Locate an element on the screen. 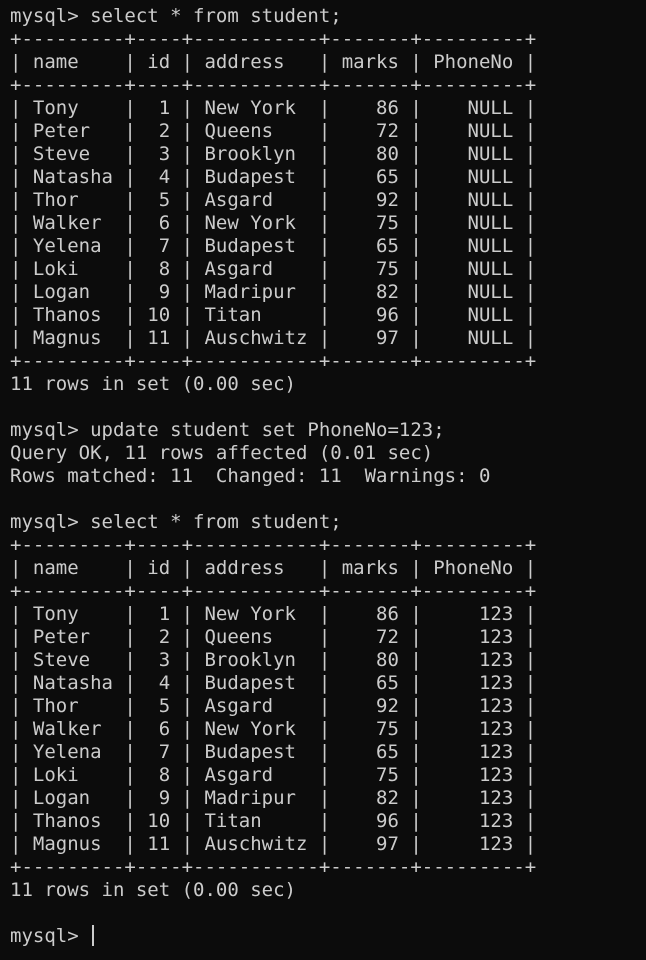 Image resolution: width=646 pixels, height=960 pixels. table-row: | Steve | 3 | Brooklyn | 80 | 123 | is located at coordinates (273, 660).